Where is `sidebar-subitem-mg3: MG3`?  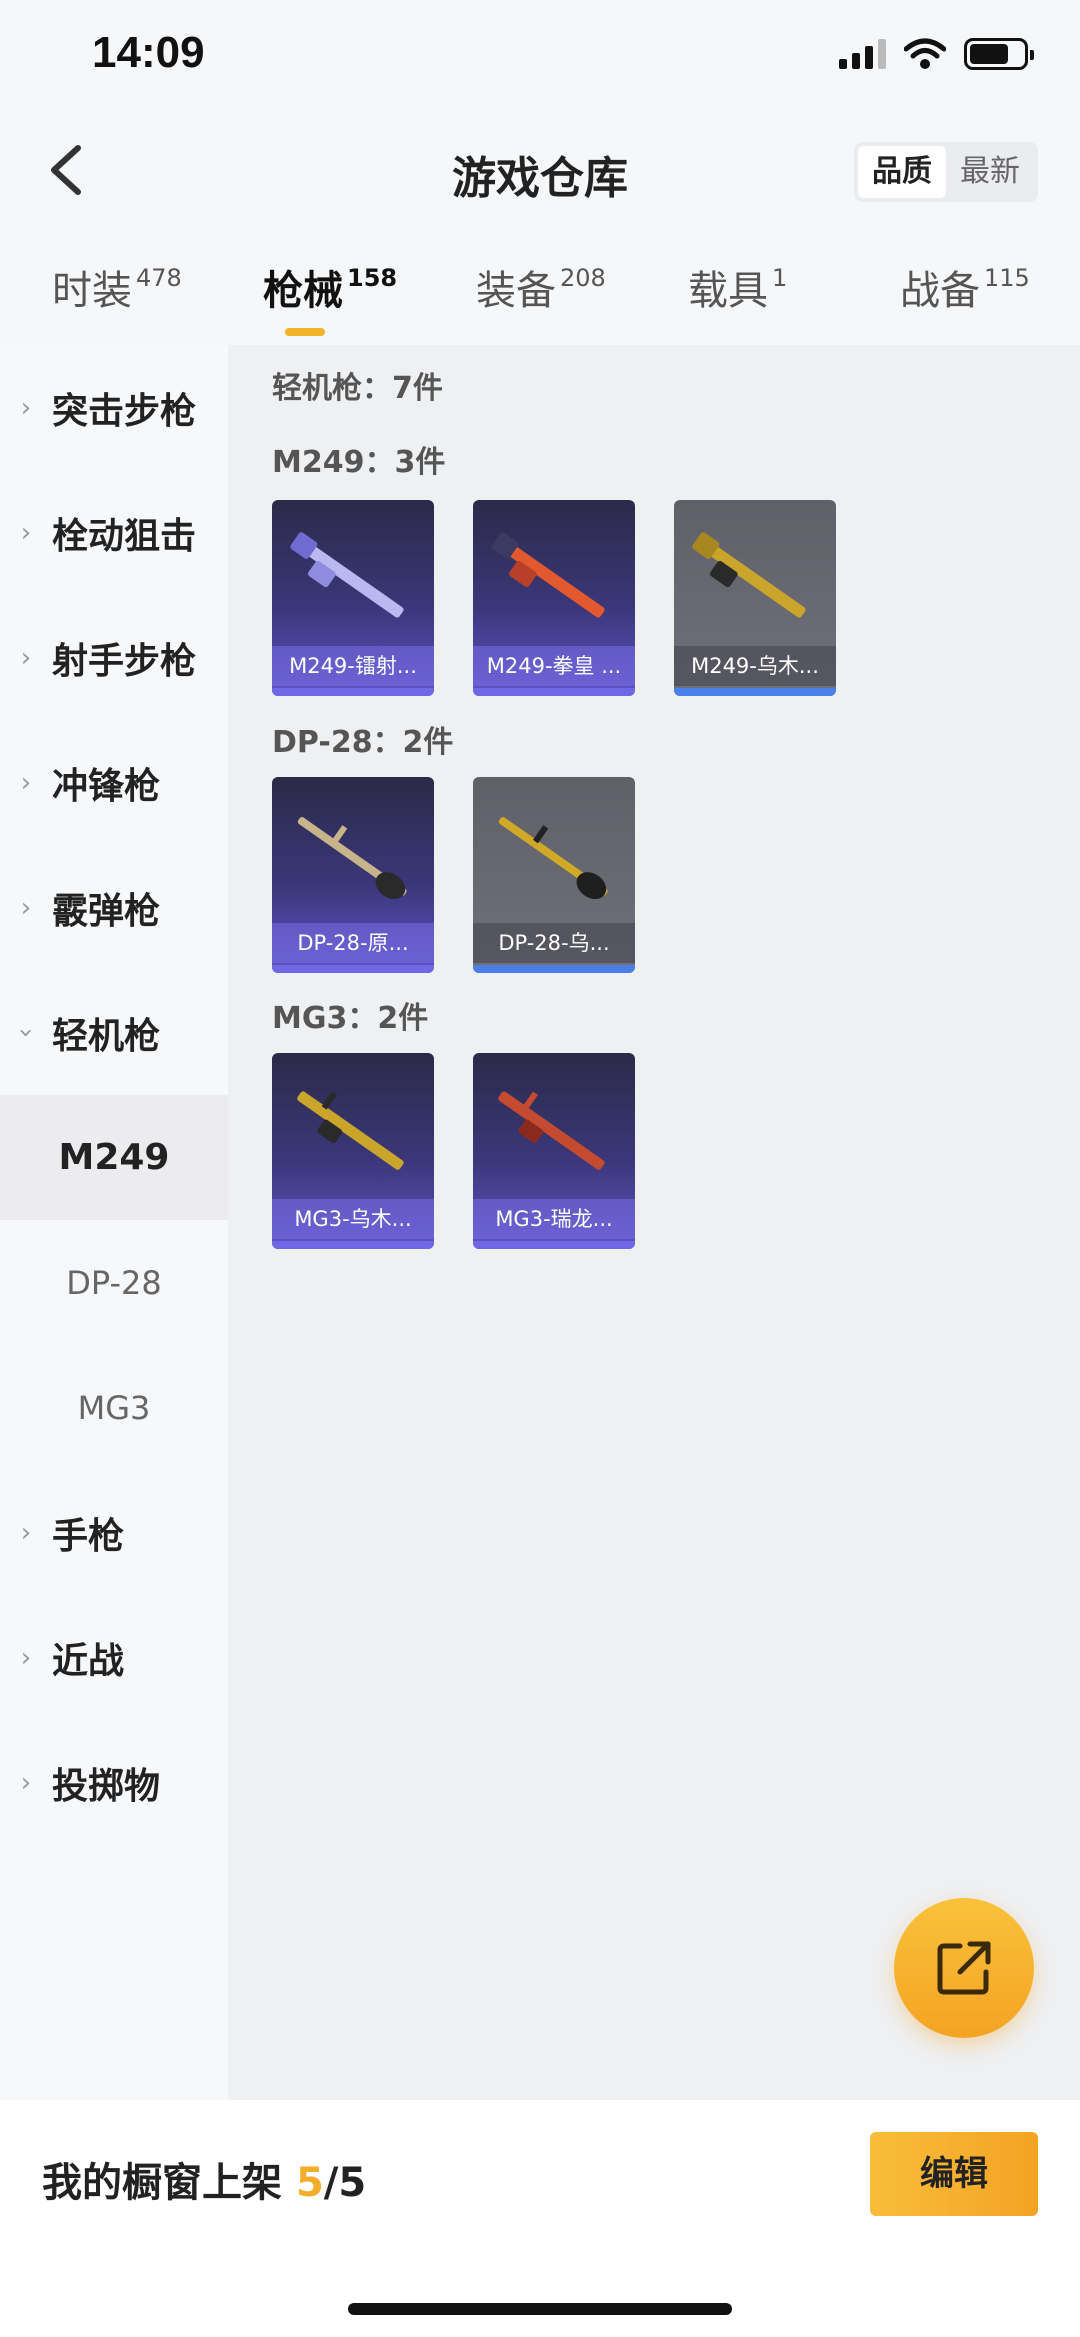 sidebar-subitem-mg3: MG3 is located at coordinates (114, 1407).